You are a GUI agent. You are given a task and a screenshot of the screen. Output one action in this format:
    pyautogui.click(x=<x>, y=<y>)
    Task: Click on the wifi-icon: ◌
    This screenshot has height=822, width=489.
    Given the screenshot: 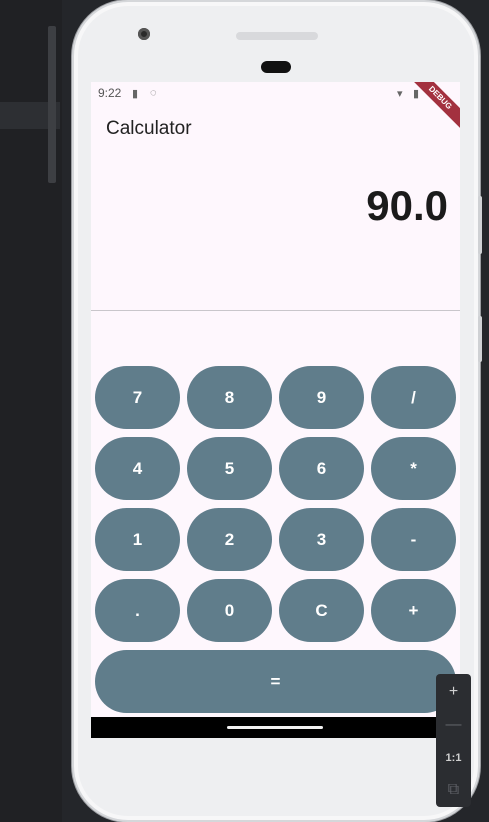 What is the action you would take?
    pyautogui.click(x=153, y=93)
    